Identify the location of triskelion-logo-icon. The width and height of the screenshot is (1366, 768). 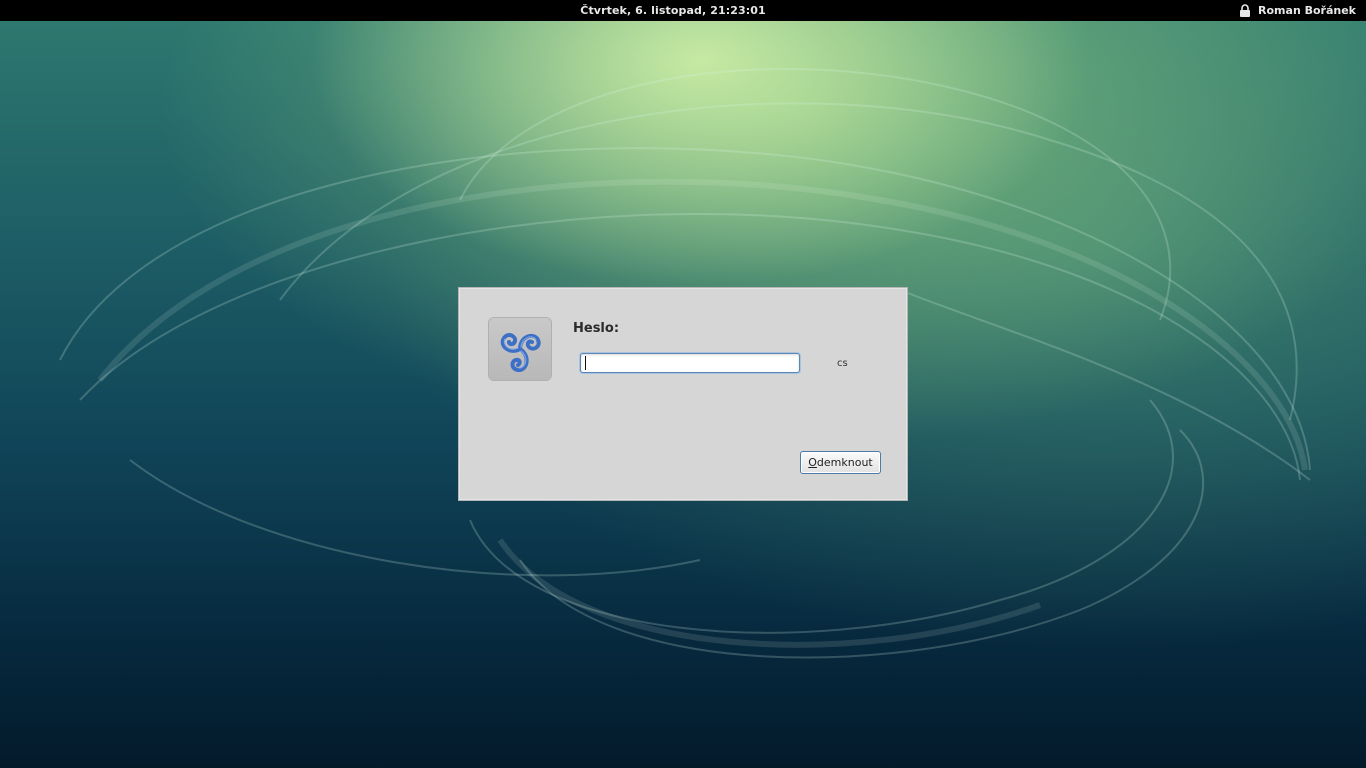
(520, 349).